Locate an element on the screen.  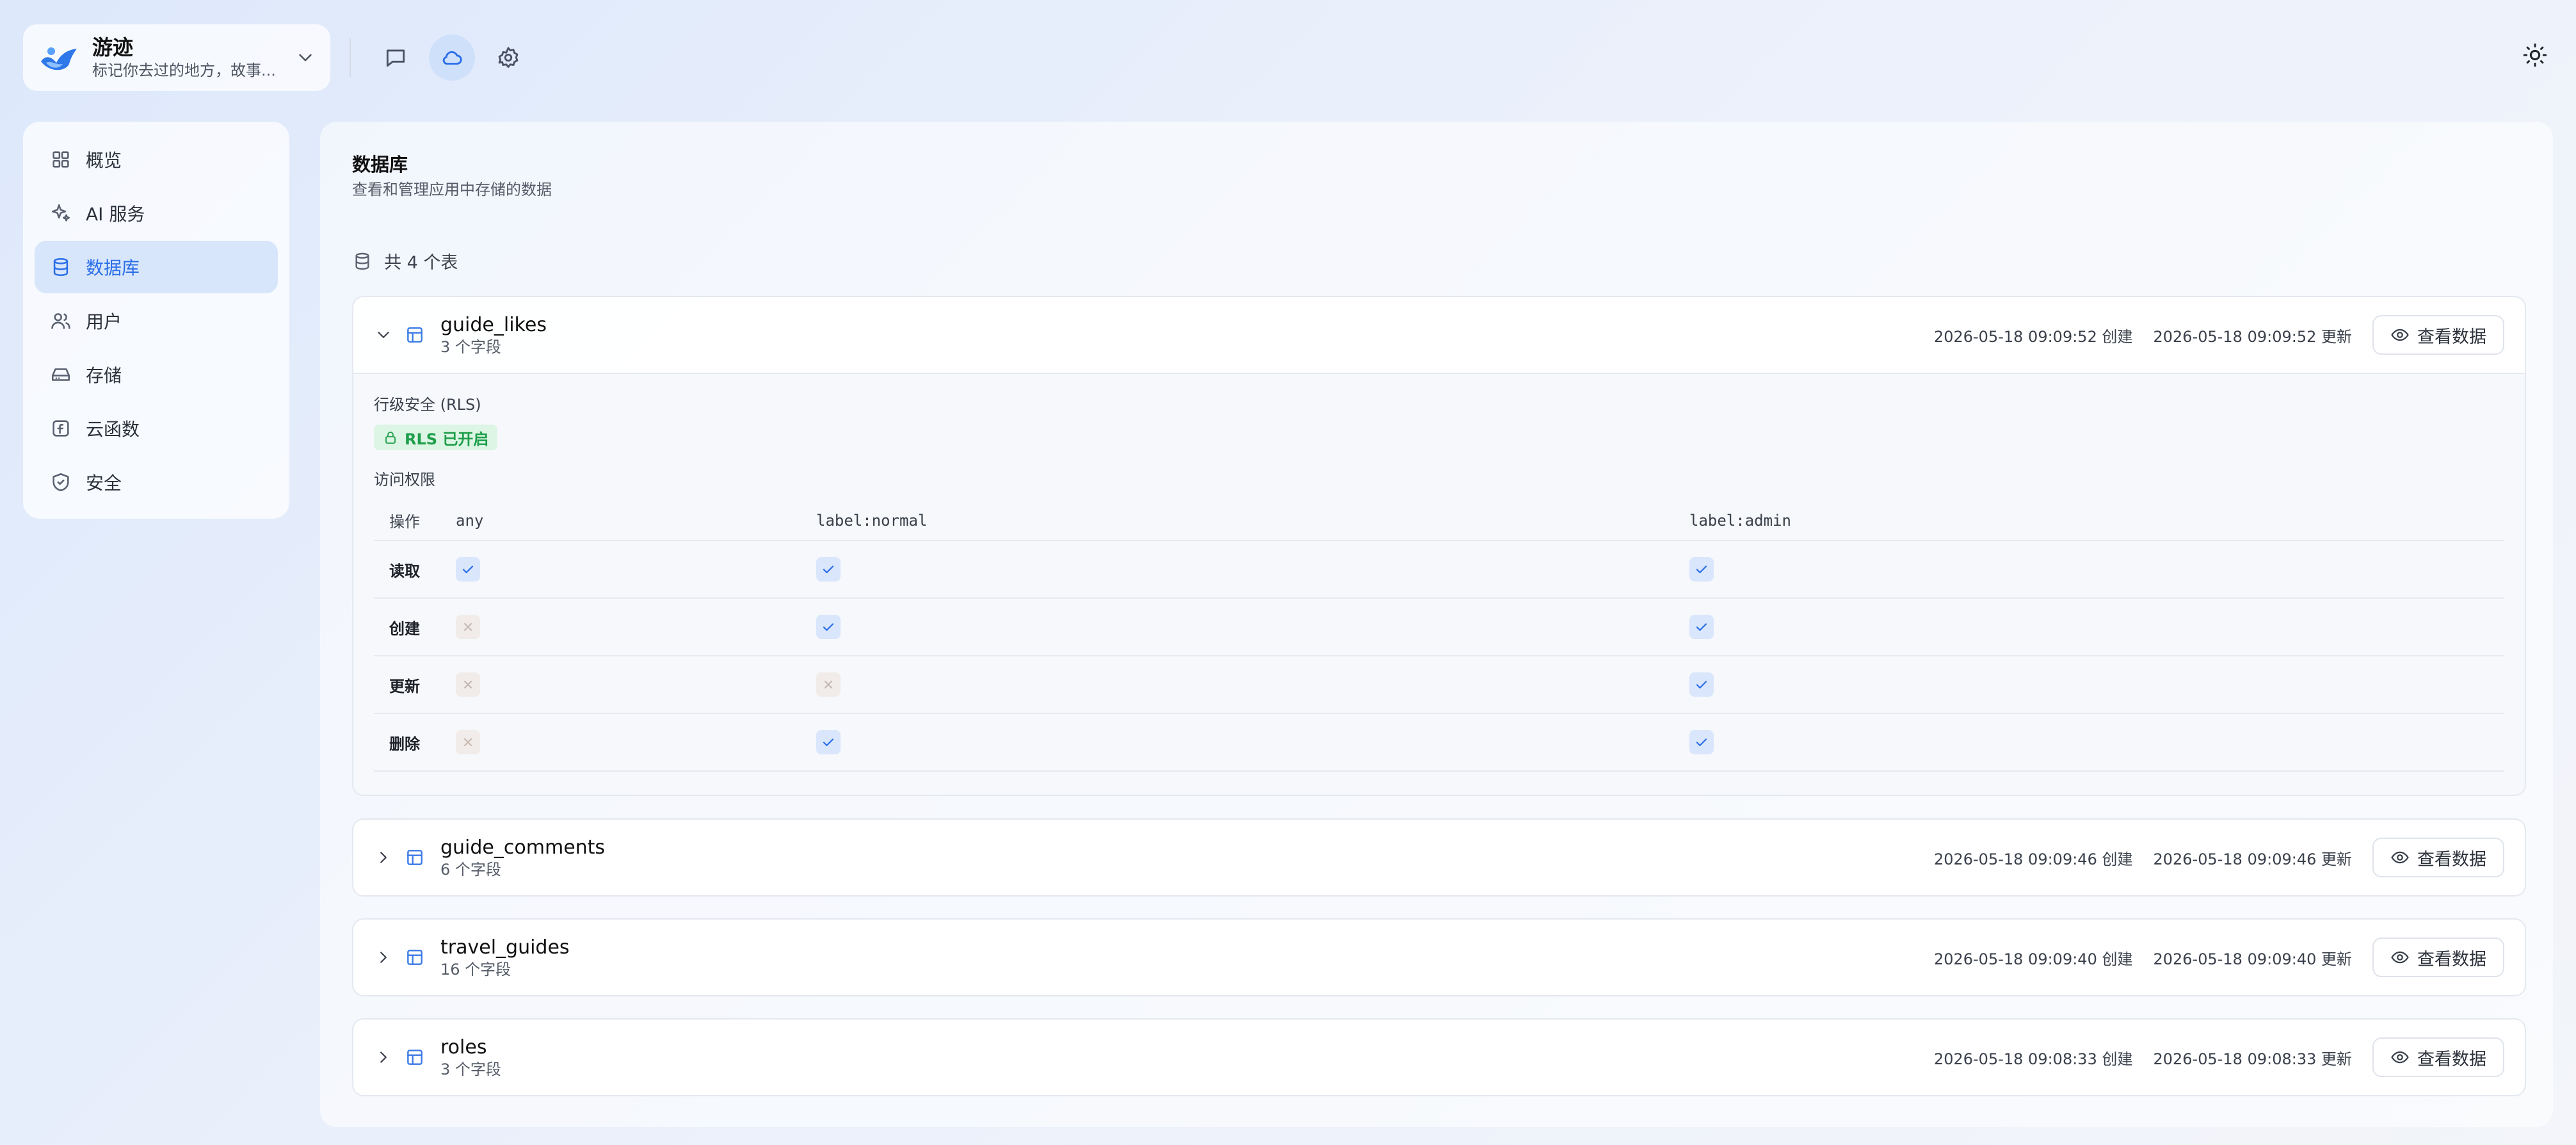
table-created: 2026-05-18 09:09:46 创建 is located at coordinates (2033, 859).